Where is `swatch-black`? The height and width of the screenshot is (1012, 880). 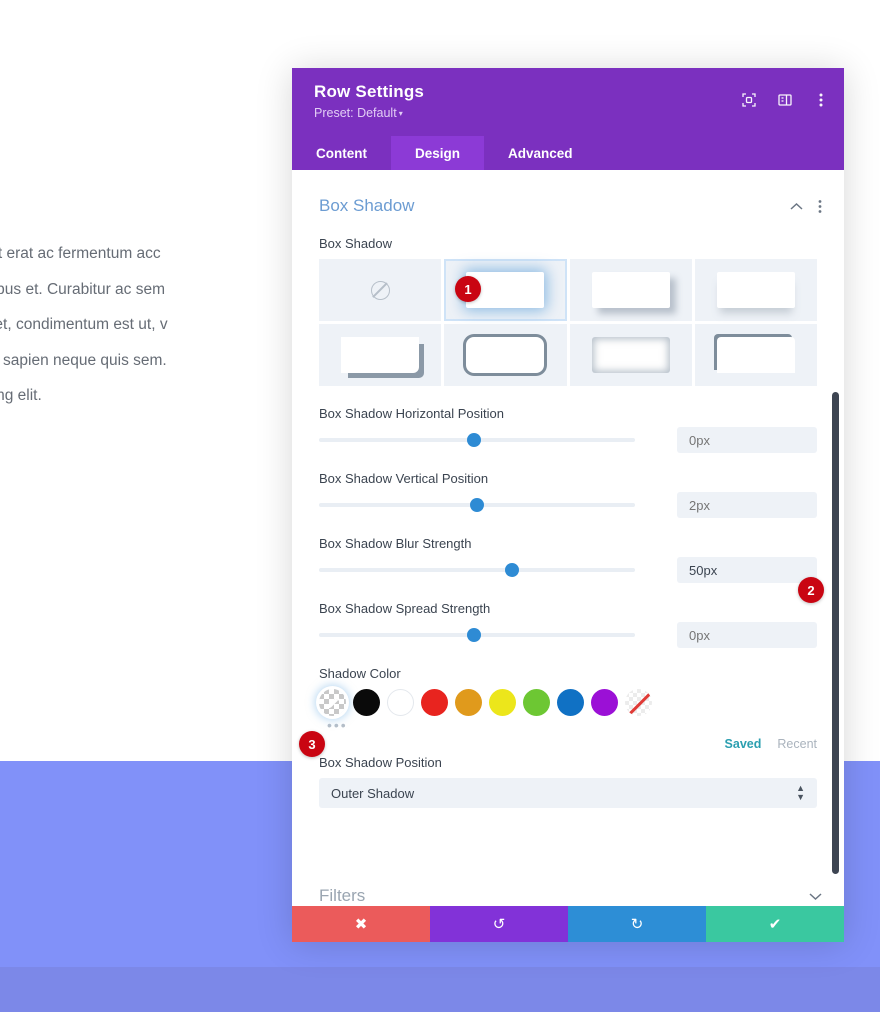 swatch-black is located at coordinates (366, 702).